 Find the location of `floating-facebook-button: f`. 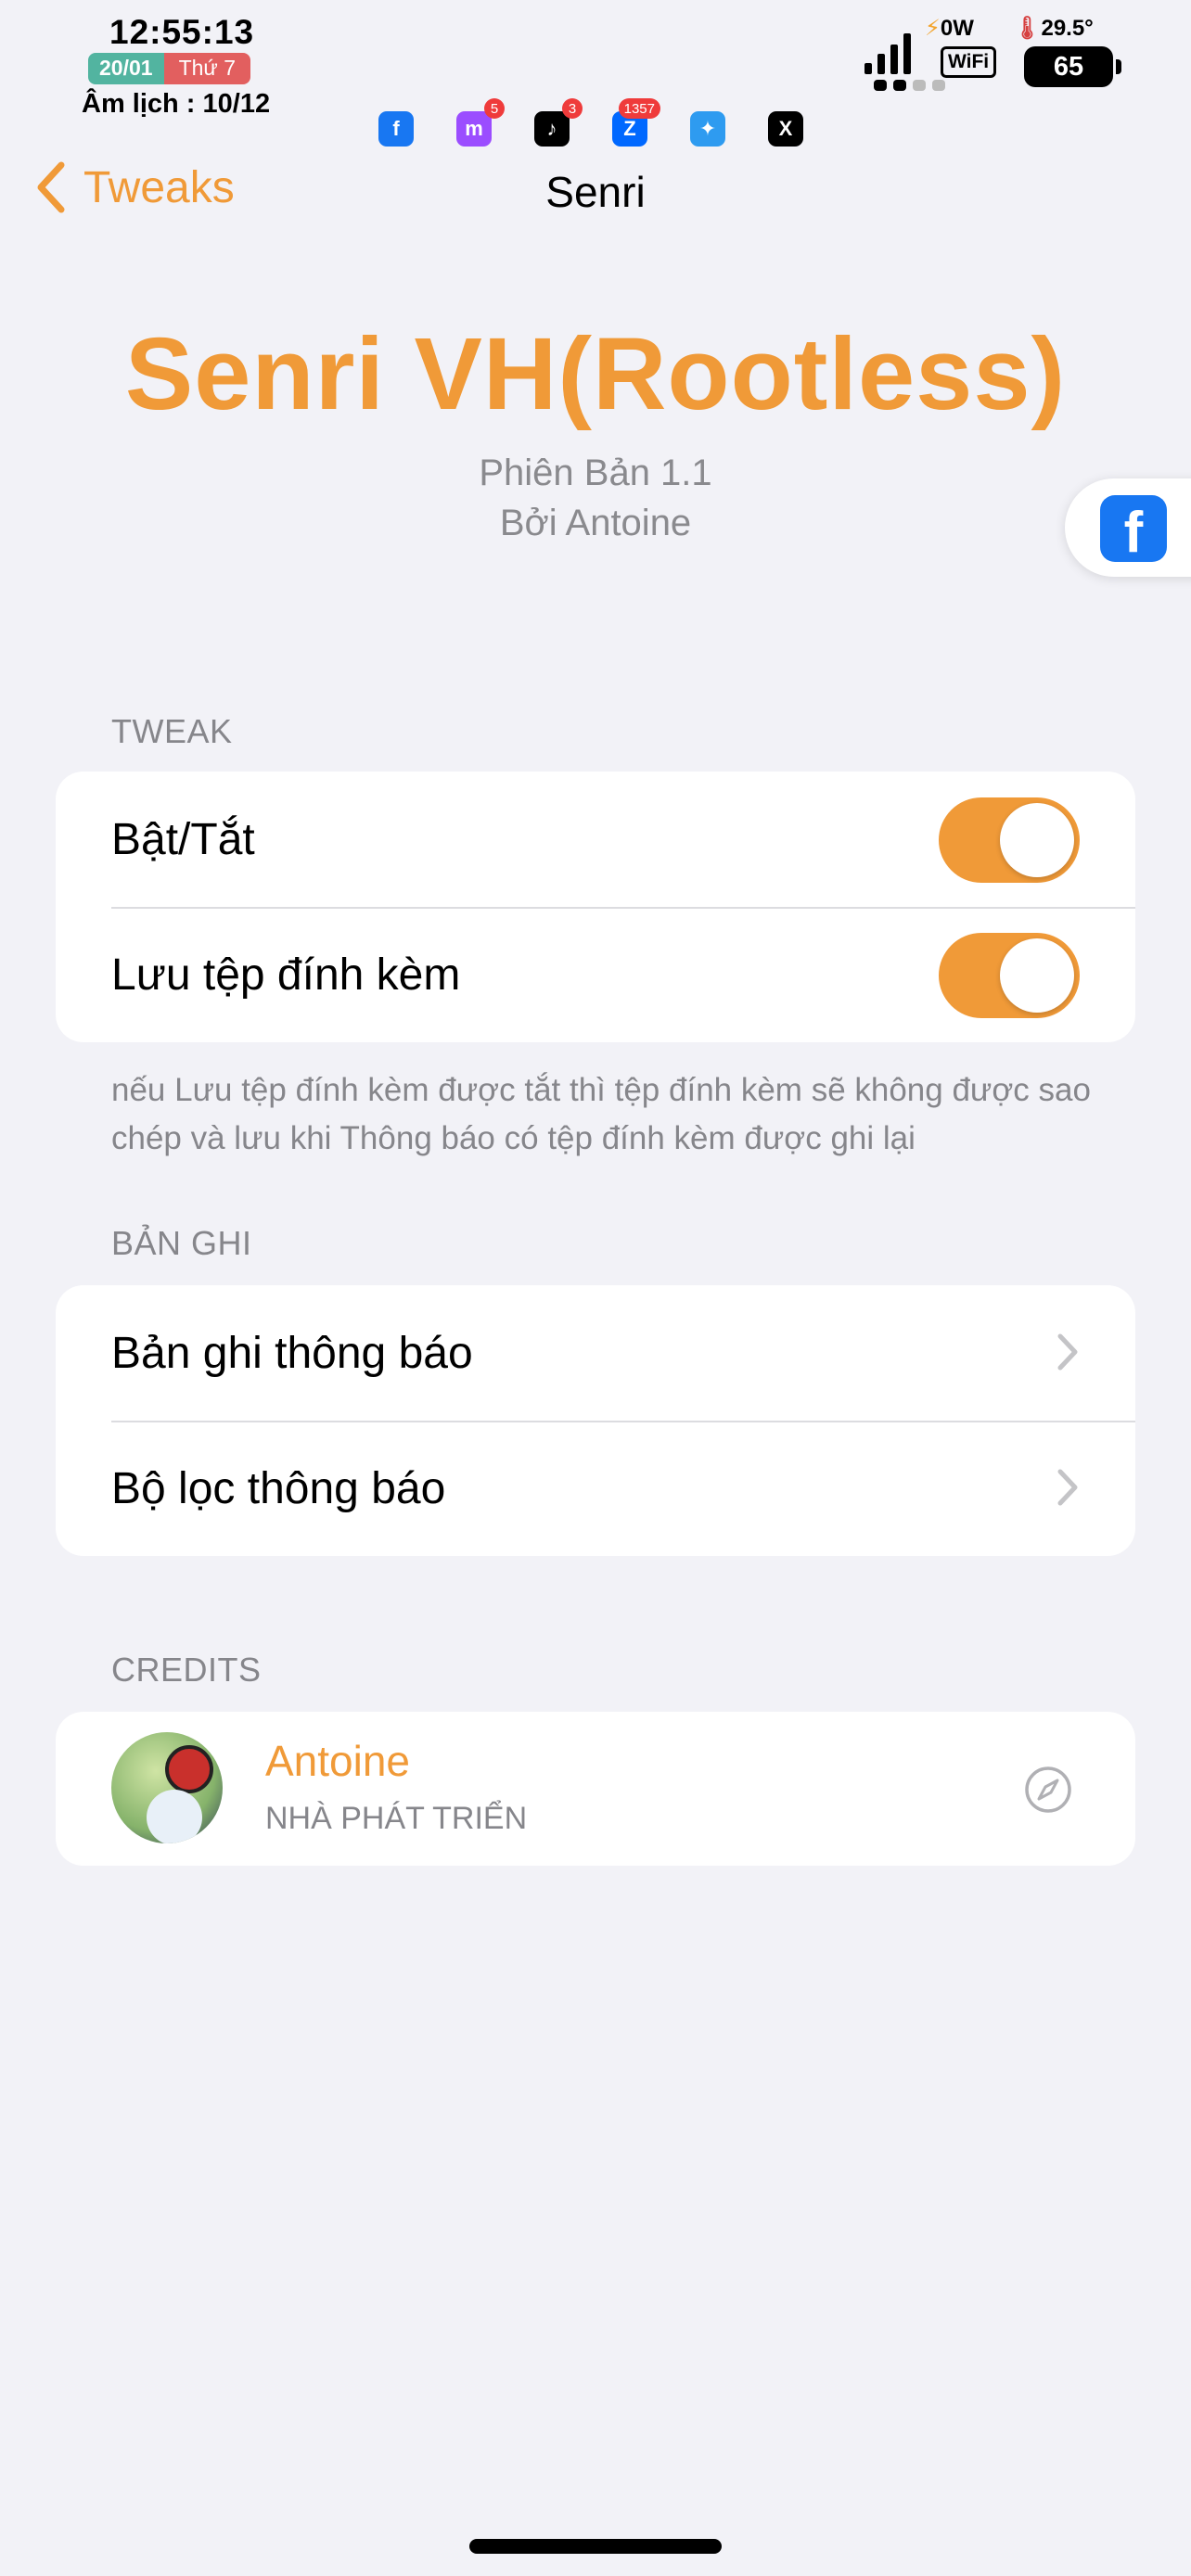

floating-facebook-button: f is located at coordinates (1128, 528).